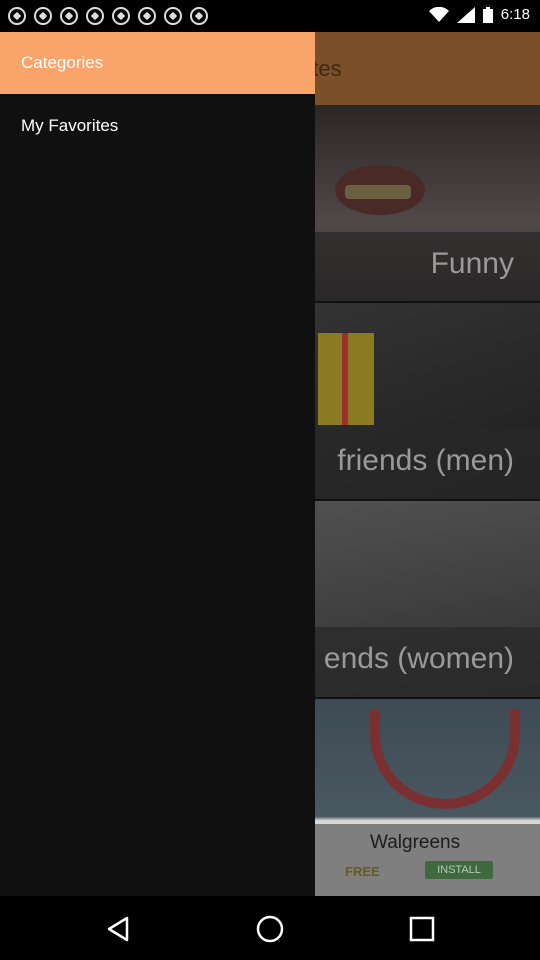 Image resolution: width=540 pixels, height=960 pixels. I want to click on ad-banner: Walgreens FREE INSTALL, so click(427, 860).